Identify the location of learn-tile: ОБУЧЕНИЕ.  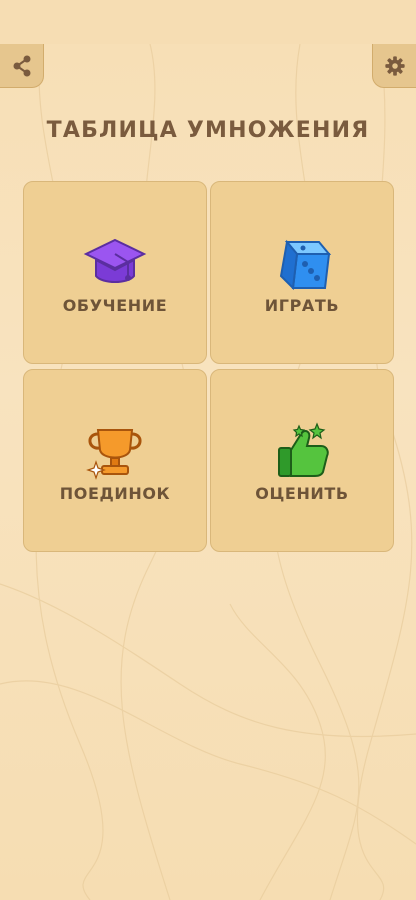
(115, 272).